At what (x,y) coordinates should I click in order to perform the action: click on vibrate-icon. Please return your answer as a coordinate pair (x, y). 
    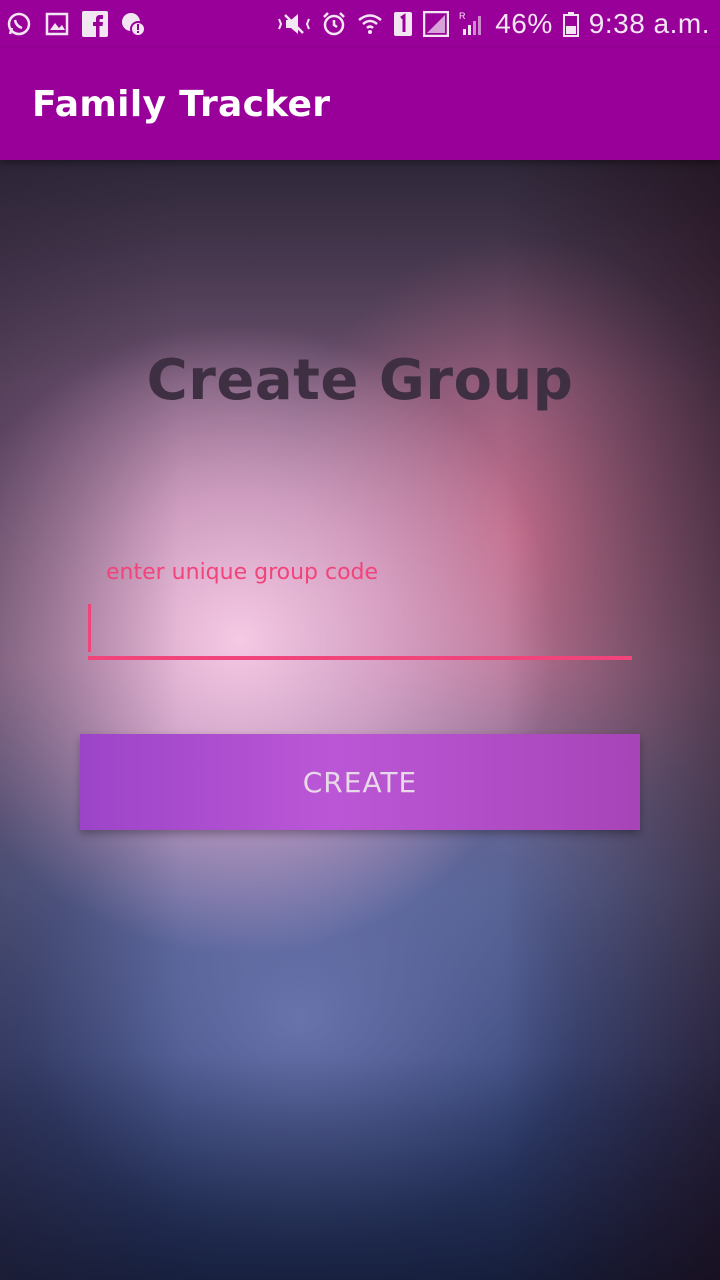
    Looking at the image, I should click on (294, 24).